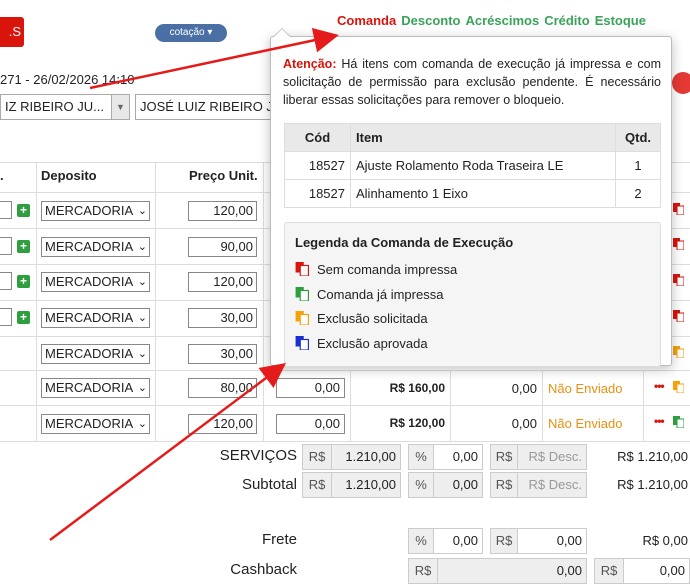 This screenshot has height=584, width=690. I want to click on cashback-label: Cashback, so click(263, 569).